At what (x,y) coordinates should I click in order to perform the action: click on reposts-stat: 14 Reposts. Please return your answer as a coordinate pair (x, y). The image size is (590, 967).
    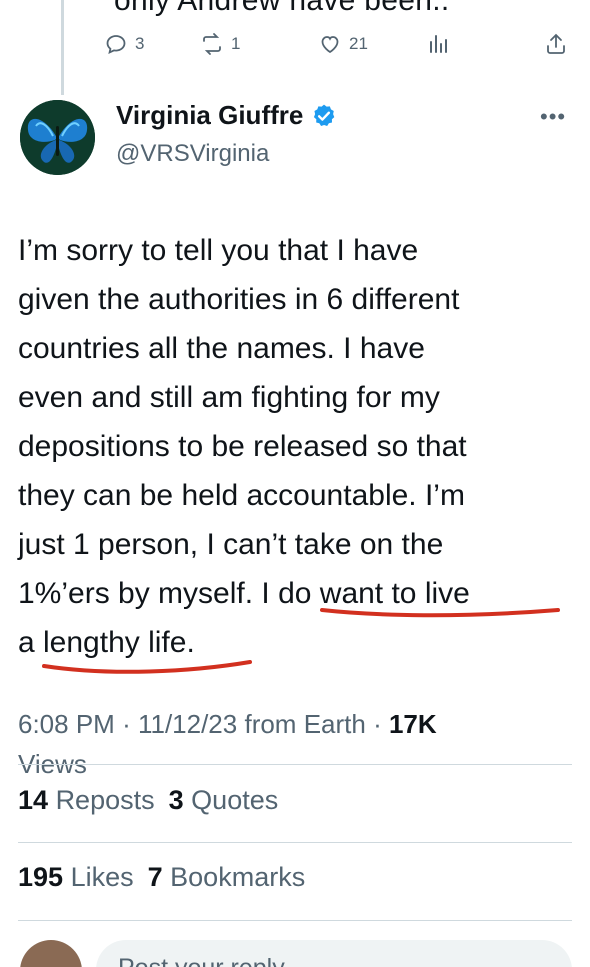
    Looking at the image, I should click on (86, 800).